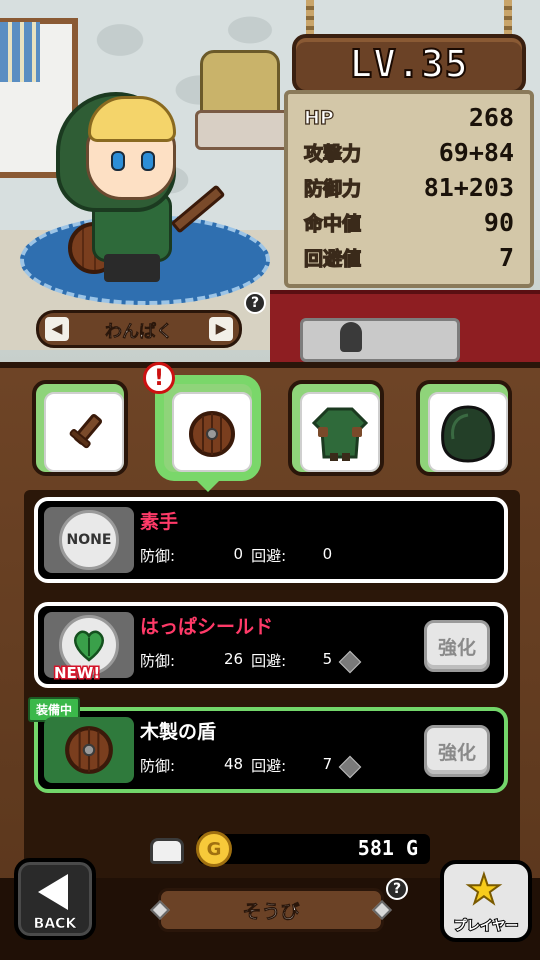  I want to click on slot-weapon, so click(80, 428).